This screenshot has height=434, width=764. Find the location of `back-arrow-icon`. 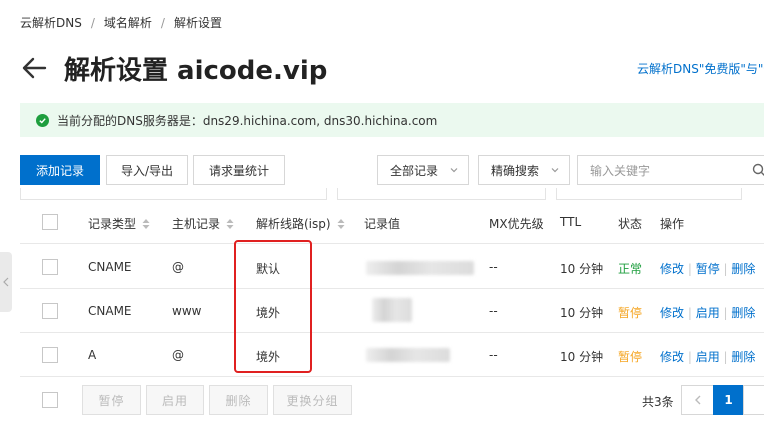

back-arrow-icon is located at coordinates (34, 68).